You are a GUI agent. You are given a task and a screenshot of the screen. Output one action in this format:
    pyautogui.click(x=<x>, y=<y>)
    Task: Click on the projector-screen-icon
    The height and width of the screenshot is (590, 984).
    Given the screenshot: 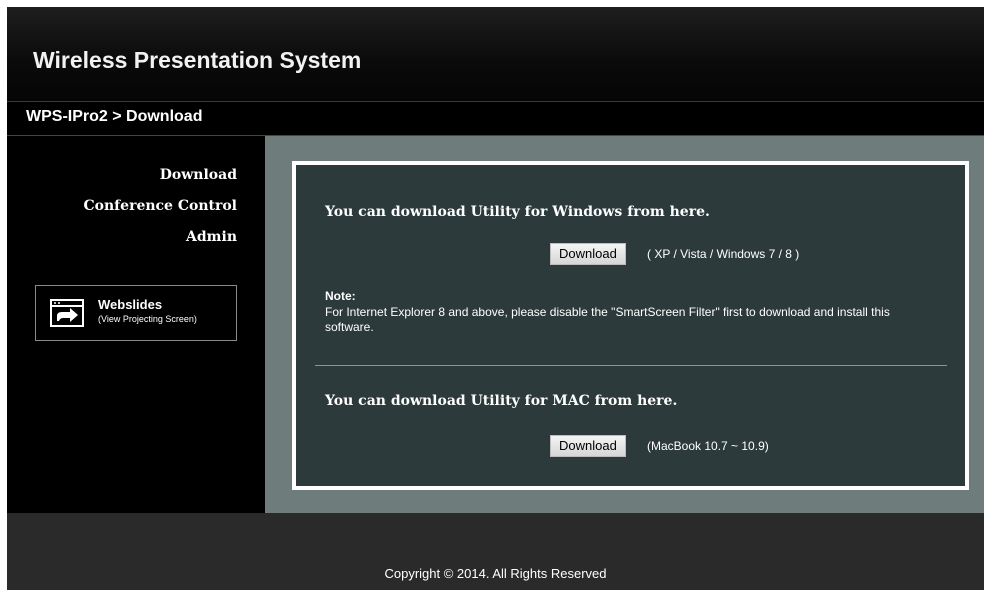 What is the action you would take?
    pyautogui.click(x=67, y=313)
    